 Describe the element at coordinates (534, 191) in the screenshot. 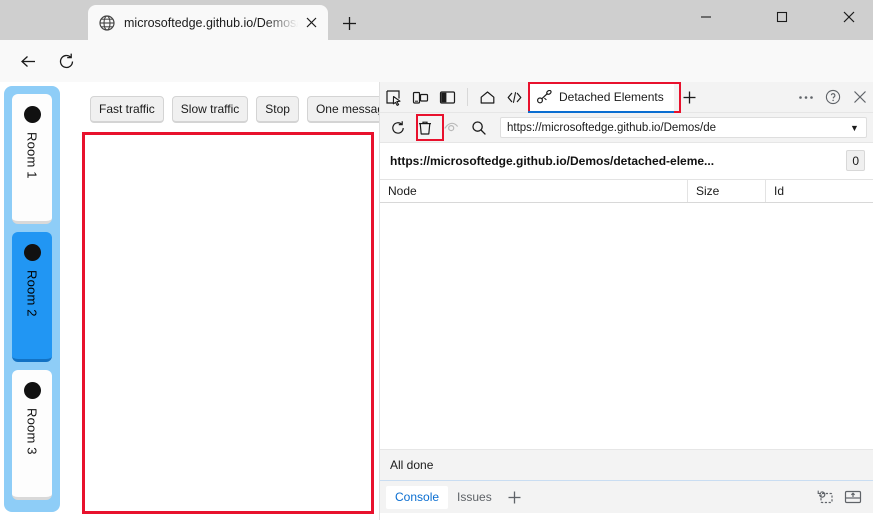

I see `column-header-node: Node` at that location.